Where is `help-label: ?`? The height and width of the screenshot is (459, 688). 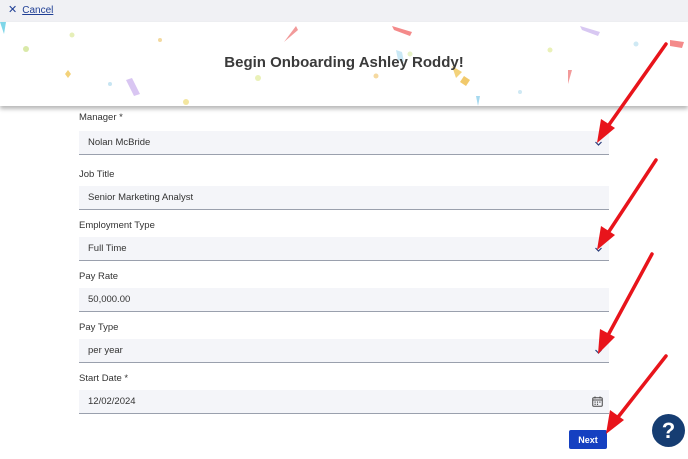 help-label: ? is located at coordinates (668, 430).